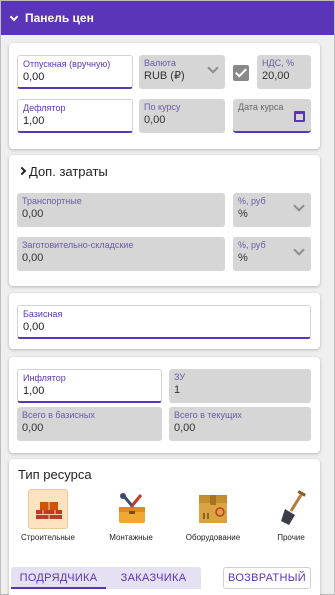 The image size is (335, 595). What do you see at coordinates (213, 509) in the screenshot?
I see `box-icon` at bounding box center [213, 509].